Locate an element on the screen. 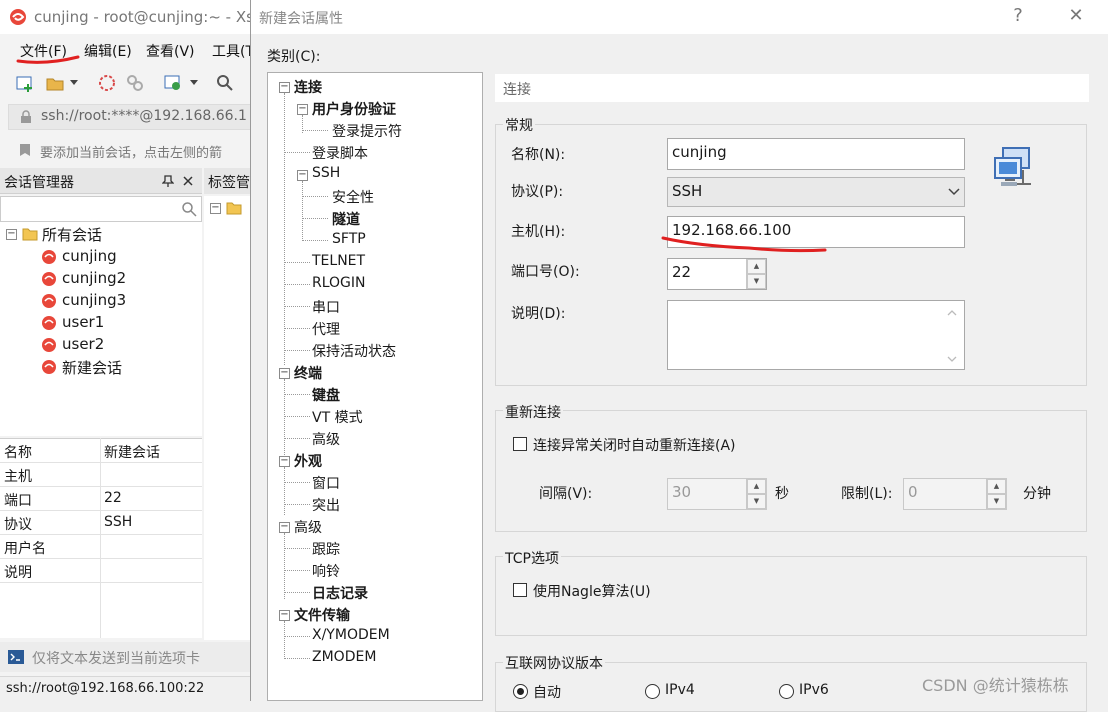 The width and height of the screenshot is (1108, 712). tree-node-login-script: 登录脚本 is located at coordinates (340, 153).